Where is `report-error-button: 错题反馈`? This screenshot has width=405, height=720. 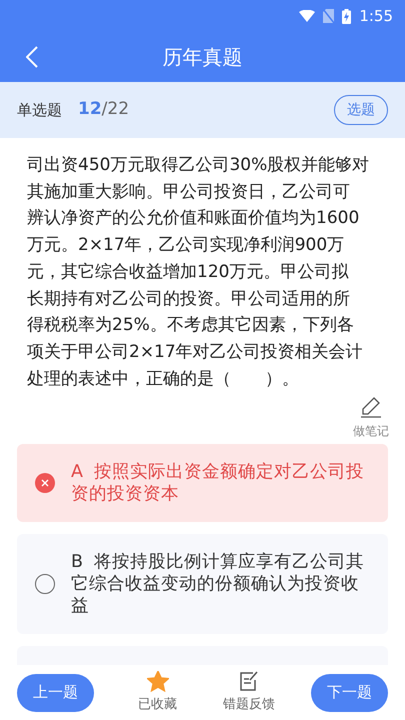
report-error-button: 错题反馈 is located at coordinates (249, 692).